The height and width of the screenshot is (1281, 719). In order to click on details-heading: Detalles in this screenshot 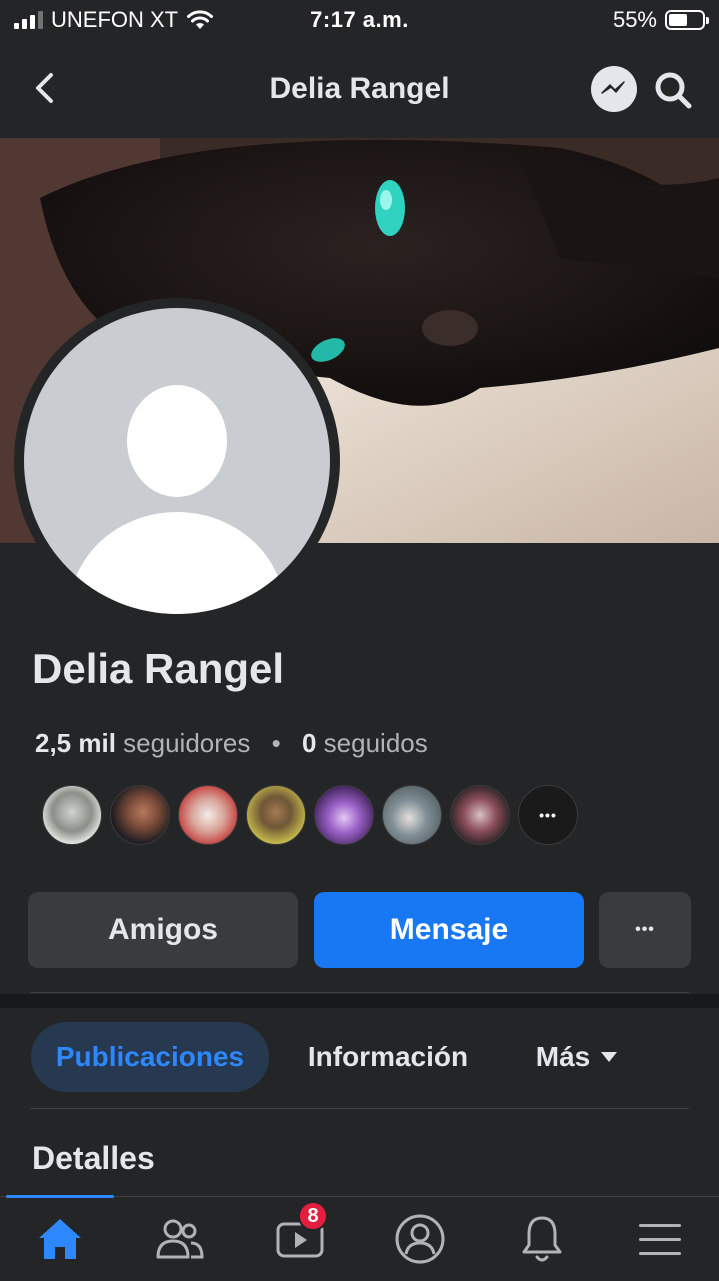, I will do `click(93, 1158)`.